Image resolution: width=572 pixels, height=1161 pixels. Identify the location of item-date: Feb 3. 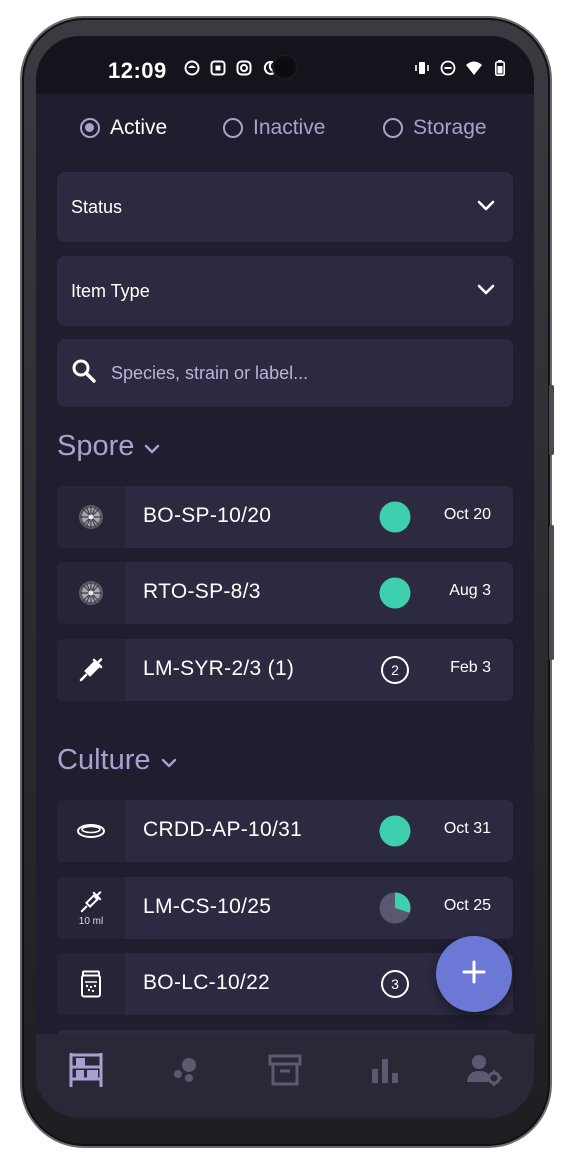
(470, 667).